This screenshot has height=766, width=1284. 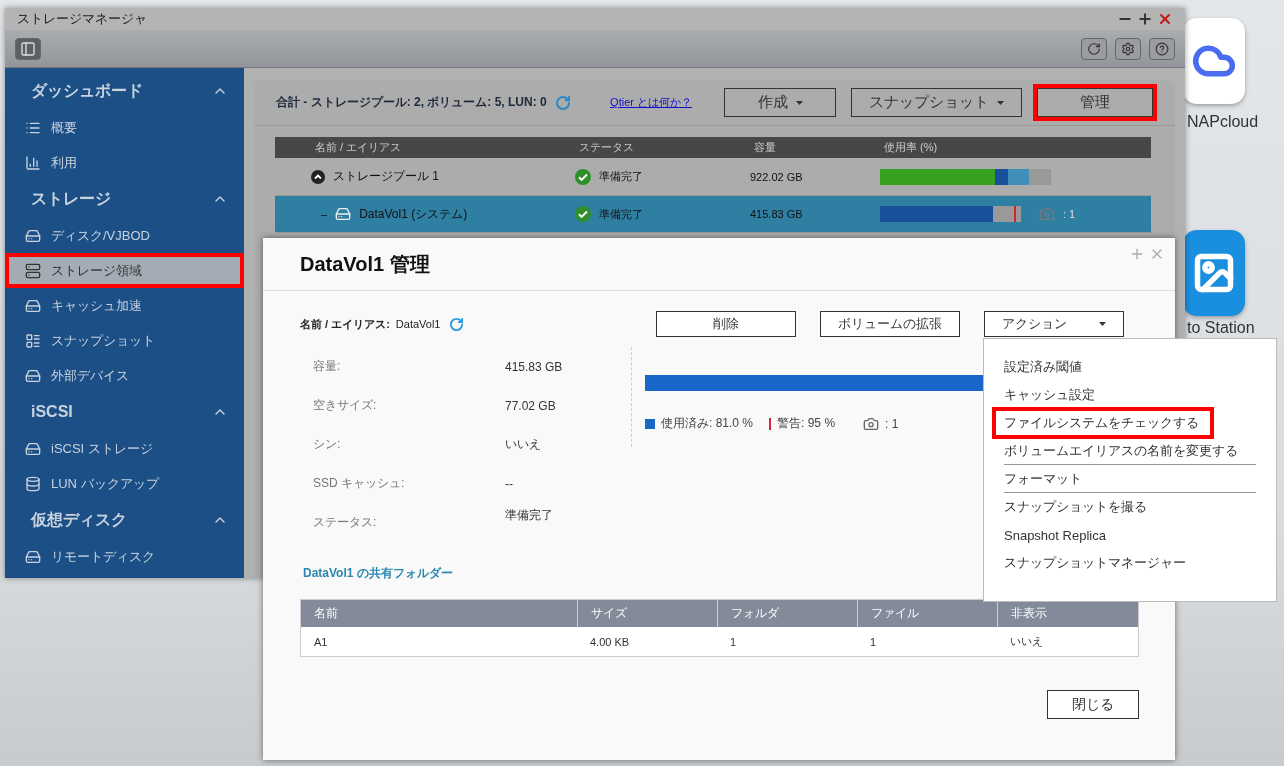 What do you see at coordinates (327, 444) in the screenshot?
I see `detail-label: シン:` at bounding box center [327, 444].